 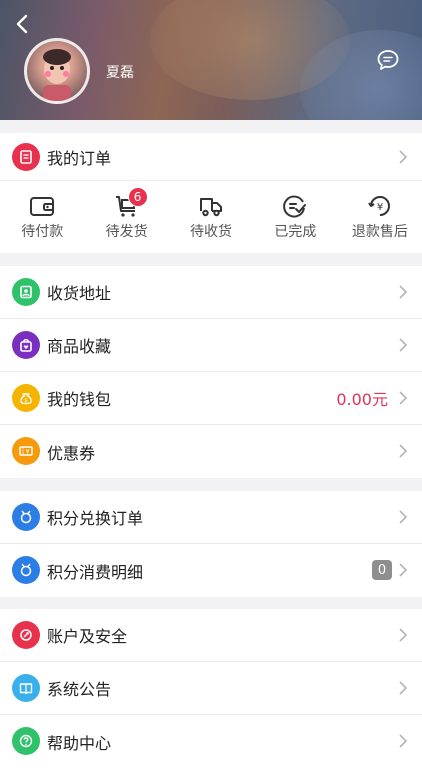 What do you see at coordinates (211, 345) in the screenshot?
I see `menu-item-favorites: 商品收藏` at bounding box center [211, 345].